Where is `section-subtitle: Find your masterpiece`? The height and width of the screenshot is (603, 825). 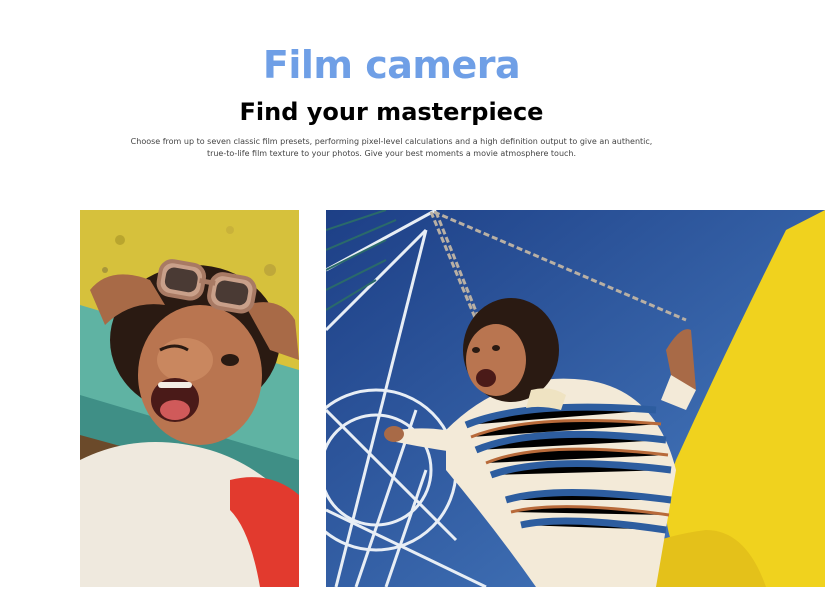 section-subtitle: Find your masterpiece is located at coordinates (391, 111).